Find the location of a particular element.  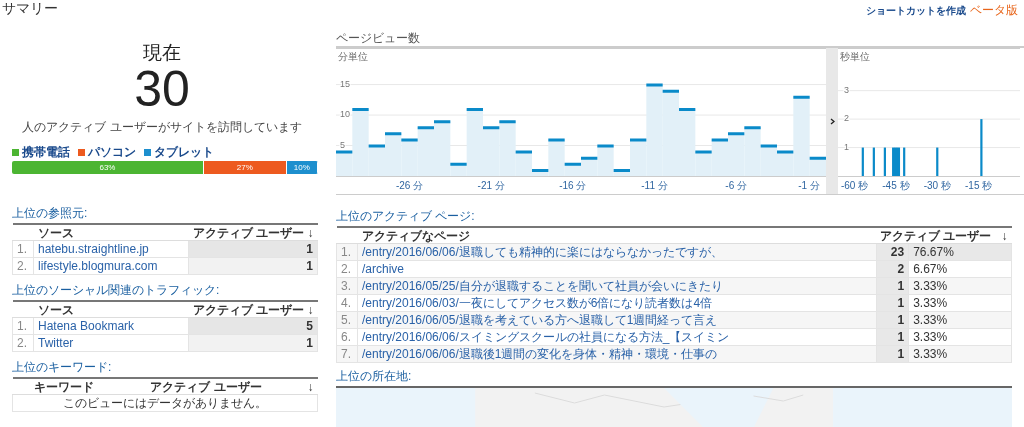

active-user-caption: 人のアクティブ ユーザーがサイトを訪問しています is located at coordinates (162, 127).